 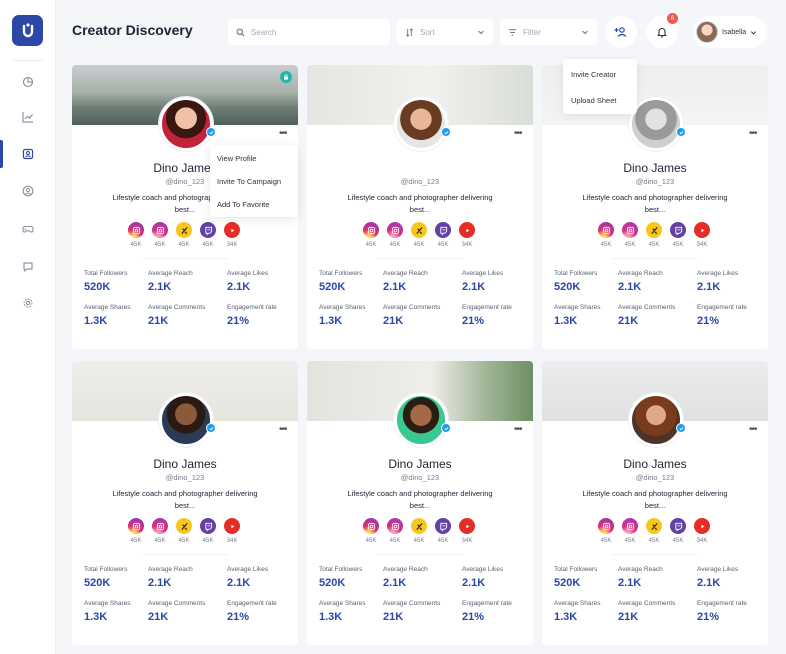 I want to click on search-box, so click(x=309, y=32).